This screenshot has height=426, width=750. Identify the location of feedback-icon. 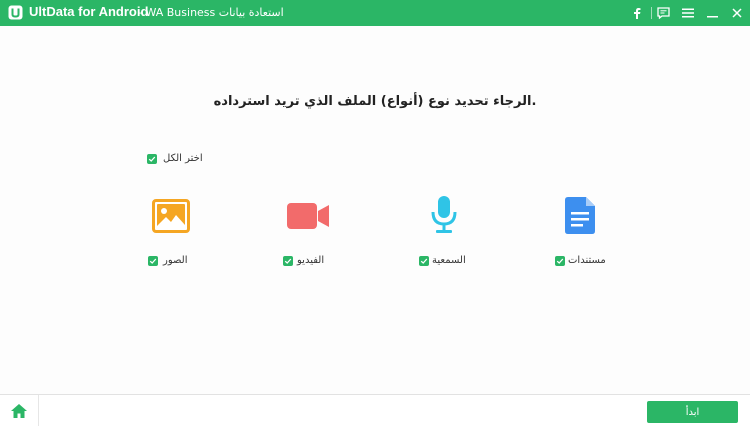
(663, 13).